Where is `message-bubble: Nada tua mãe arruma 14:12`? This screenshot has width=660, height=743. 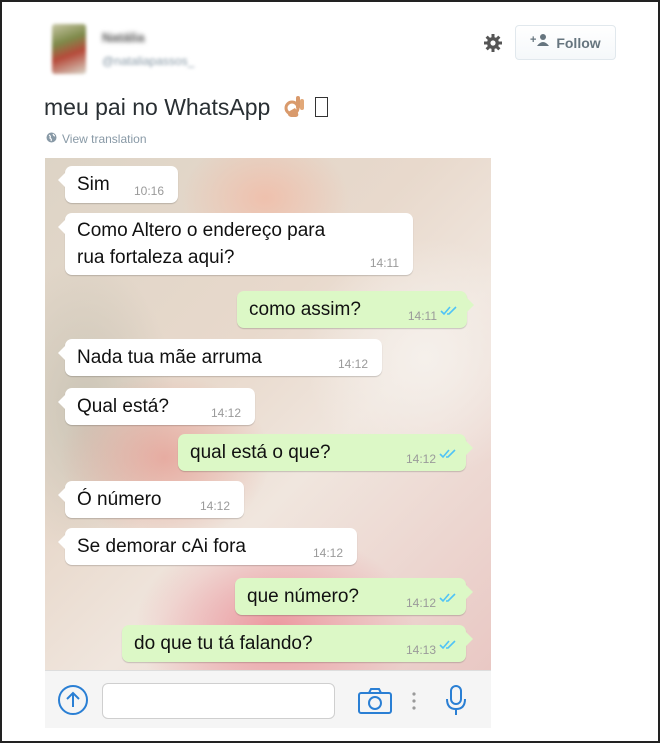
message-bubble: Nada tua mãe arruma 14:12 is located at coordinates (220, 357).